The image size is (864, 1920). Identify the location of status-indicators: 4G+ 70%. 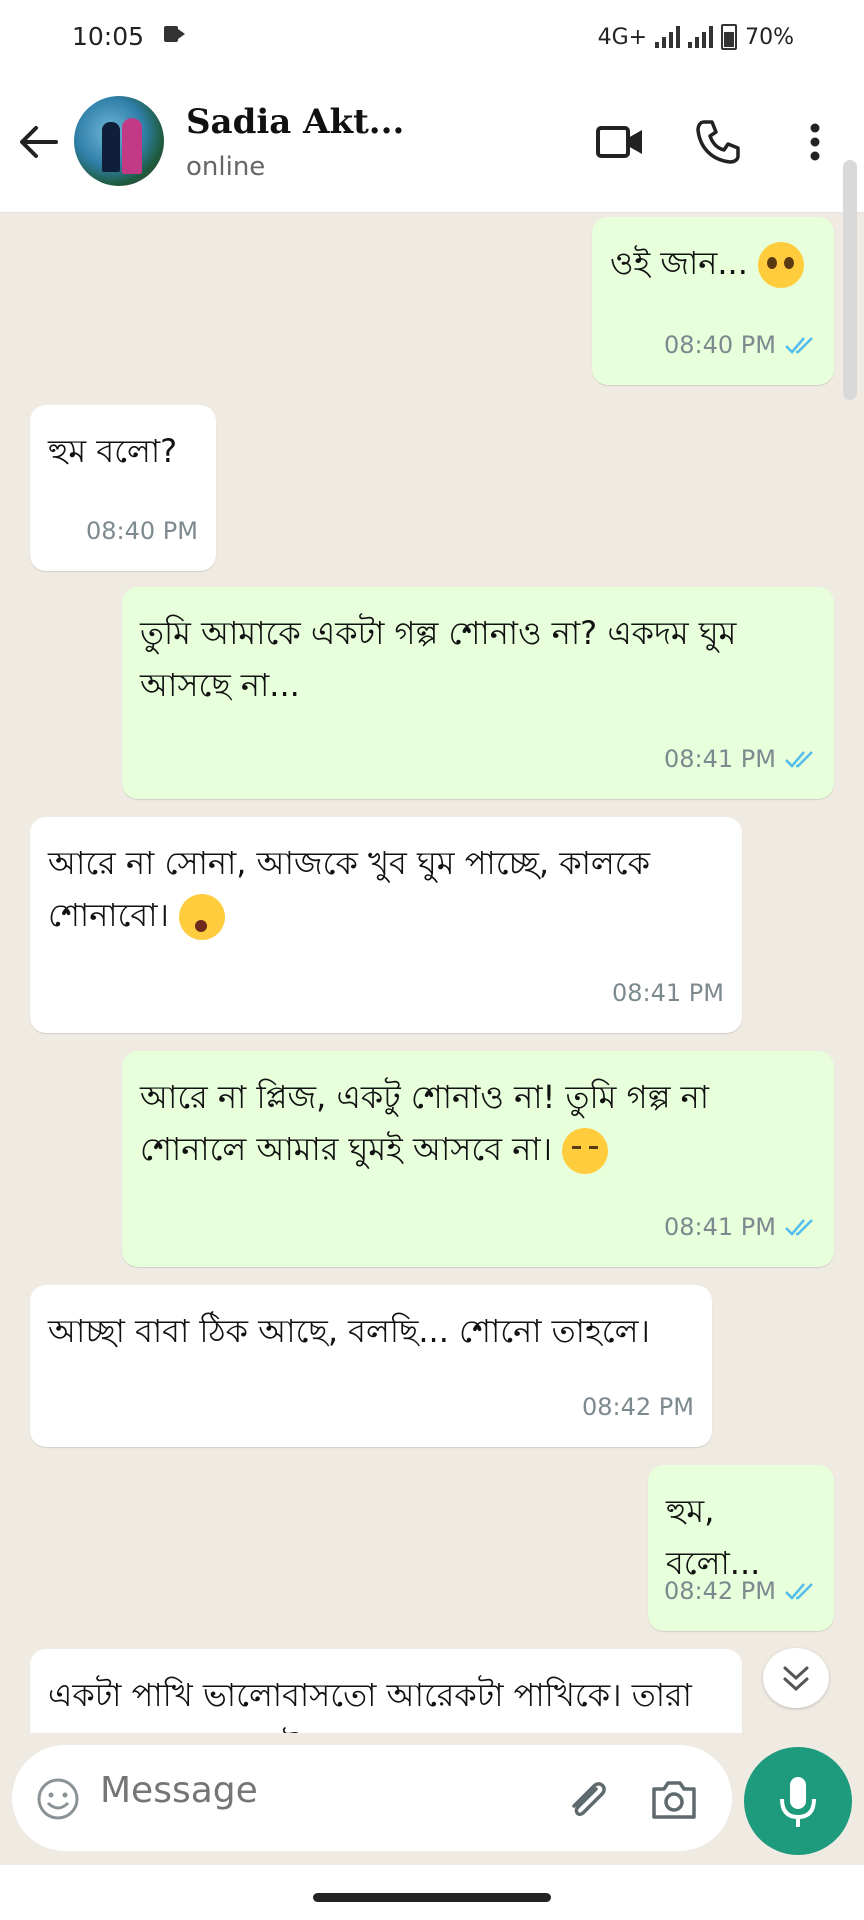
(696, 37).